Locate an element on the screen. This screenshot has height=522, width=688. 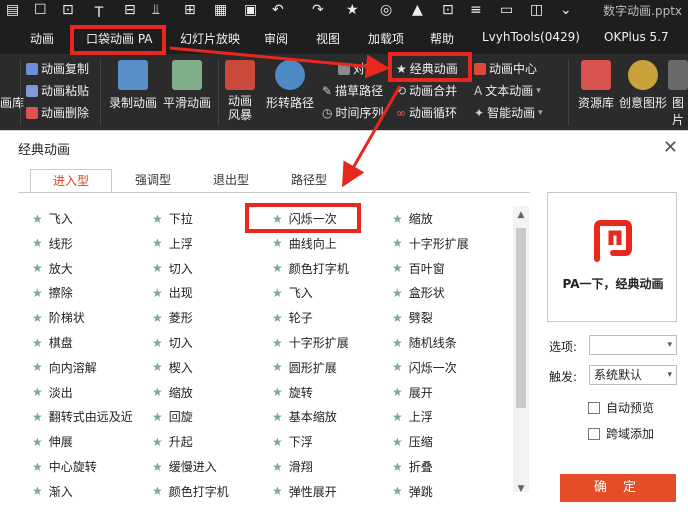
tab-slideshow: 幻灯片放映 is located at coordinates (210, 38).